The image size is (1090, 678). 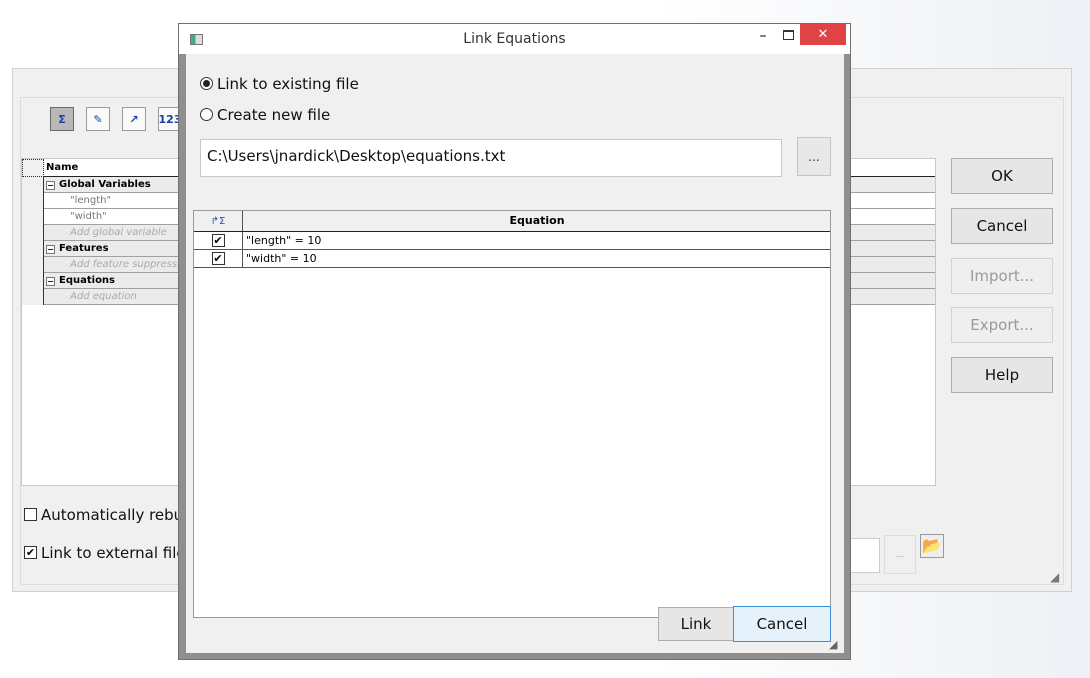 I want to click on link-sigma-icon: ↱Σ, so click(x=218, y=221).